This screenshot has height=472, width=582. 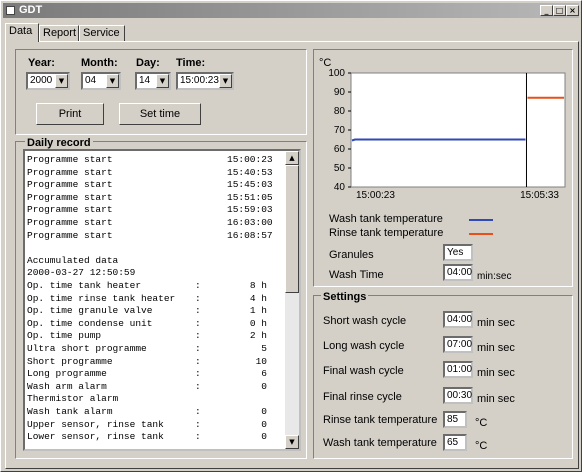 I want to click on record-value: 1 h, so click(x=258, y=311).